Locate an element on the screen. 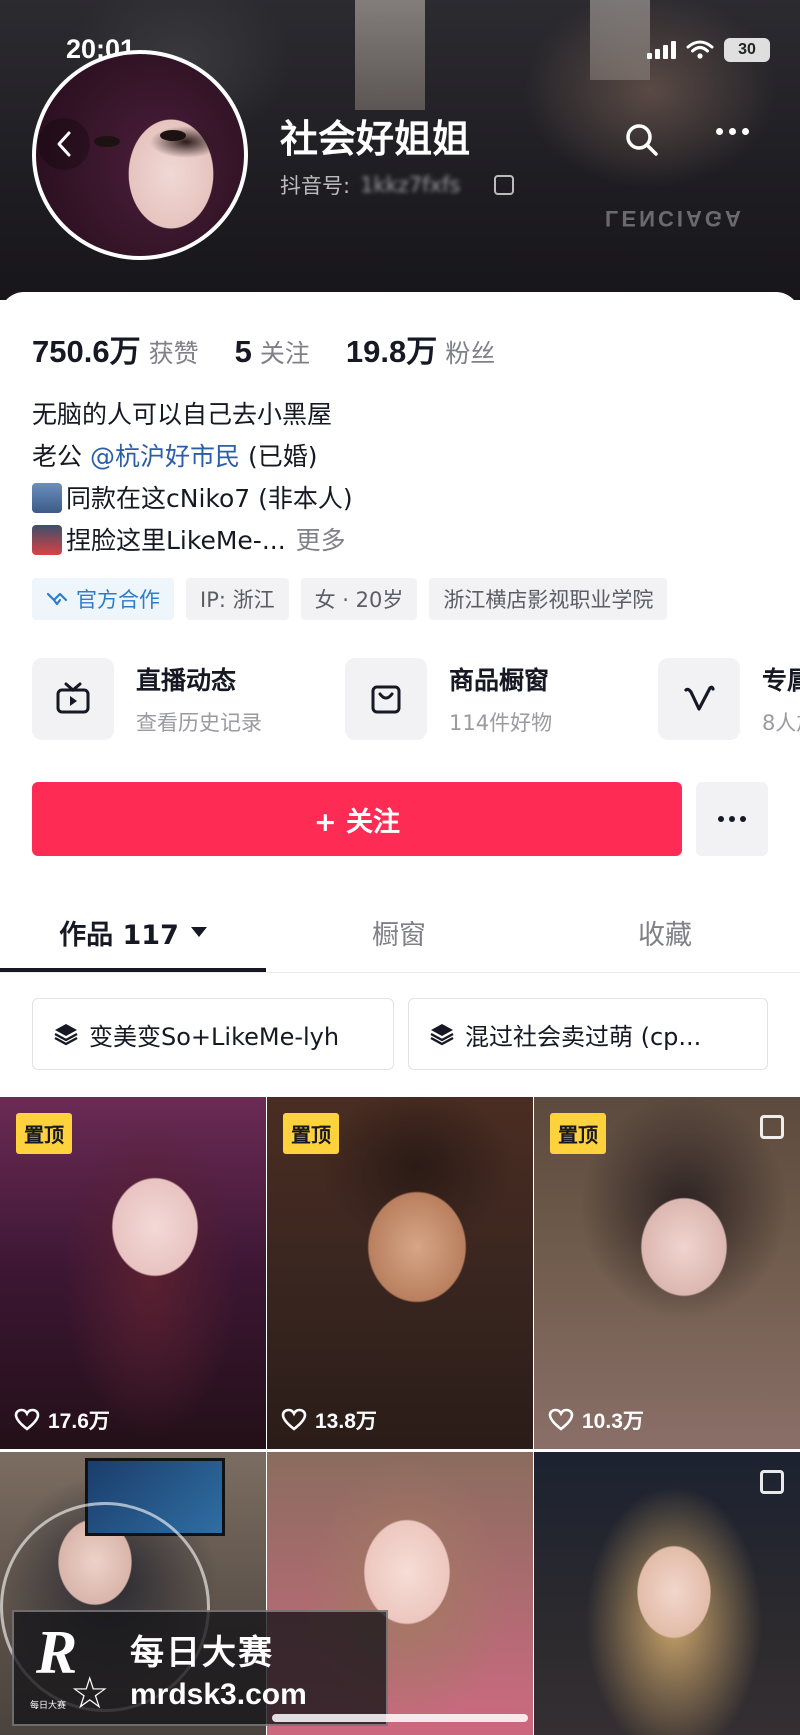 This screenshot has width=800, height=1735. divider is located at coordinates (400, 972).